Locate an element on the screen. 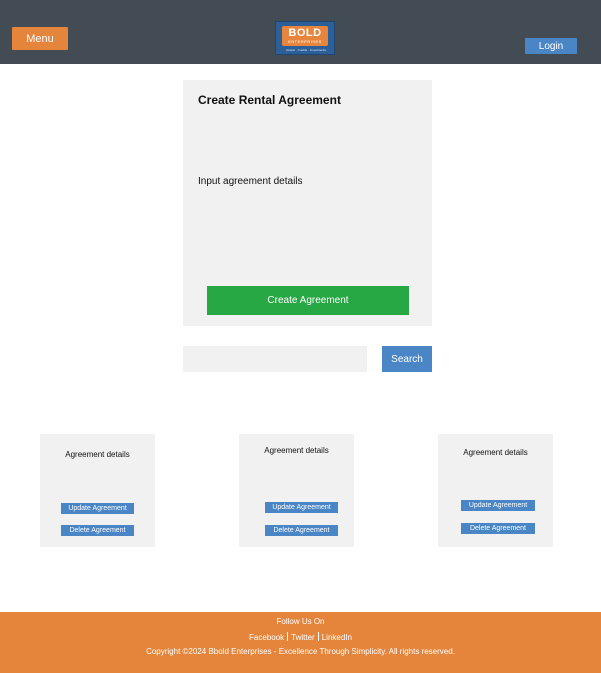 This screenshot has width=601, height=673. twitter-link: Twitter is located at coordinates (303, 637).